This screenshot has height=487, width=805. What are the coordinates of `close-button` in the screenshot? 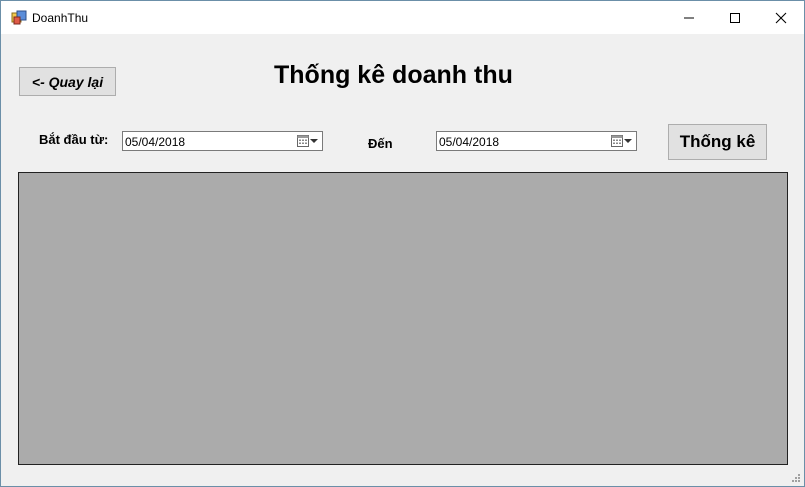 It's located at (781, 17).